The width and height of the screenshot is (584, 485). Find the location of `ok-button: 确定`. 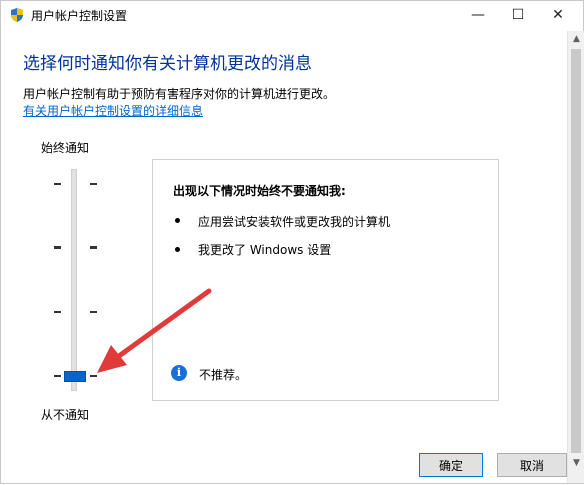

ok-button: 确定 is located at coordinates (451, 465).